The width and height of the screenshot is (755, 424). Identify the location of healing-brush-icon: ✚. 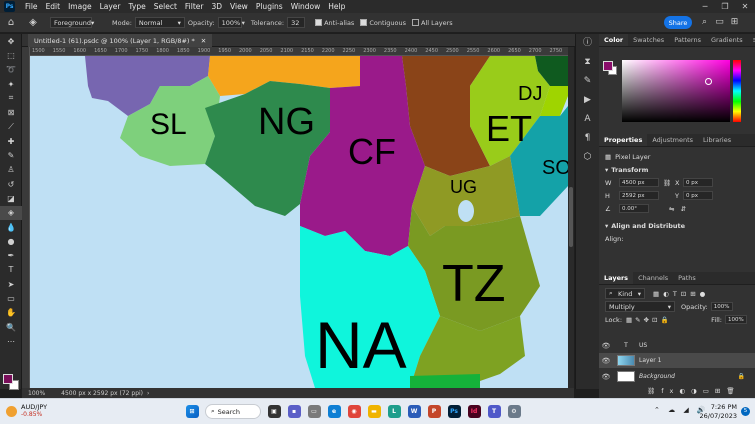
(11, 141).